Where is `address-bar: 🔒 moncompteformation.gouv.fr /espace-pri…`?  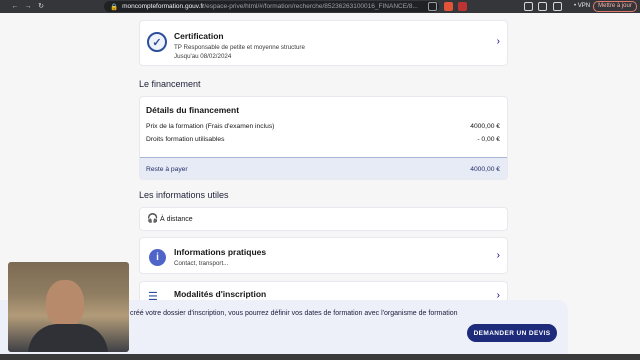 address-bar: 🔒 moncompteformation.gouv.fr /espace-pri… is located at coordinates (271, 6).